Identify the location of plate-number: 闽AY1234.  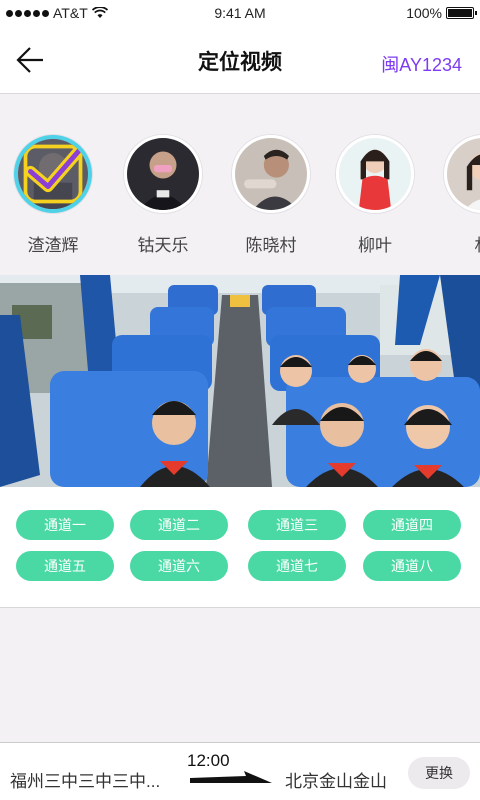
(421, 64).